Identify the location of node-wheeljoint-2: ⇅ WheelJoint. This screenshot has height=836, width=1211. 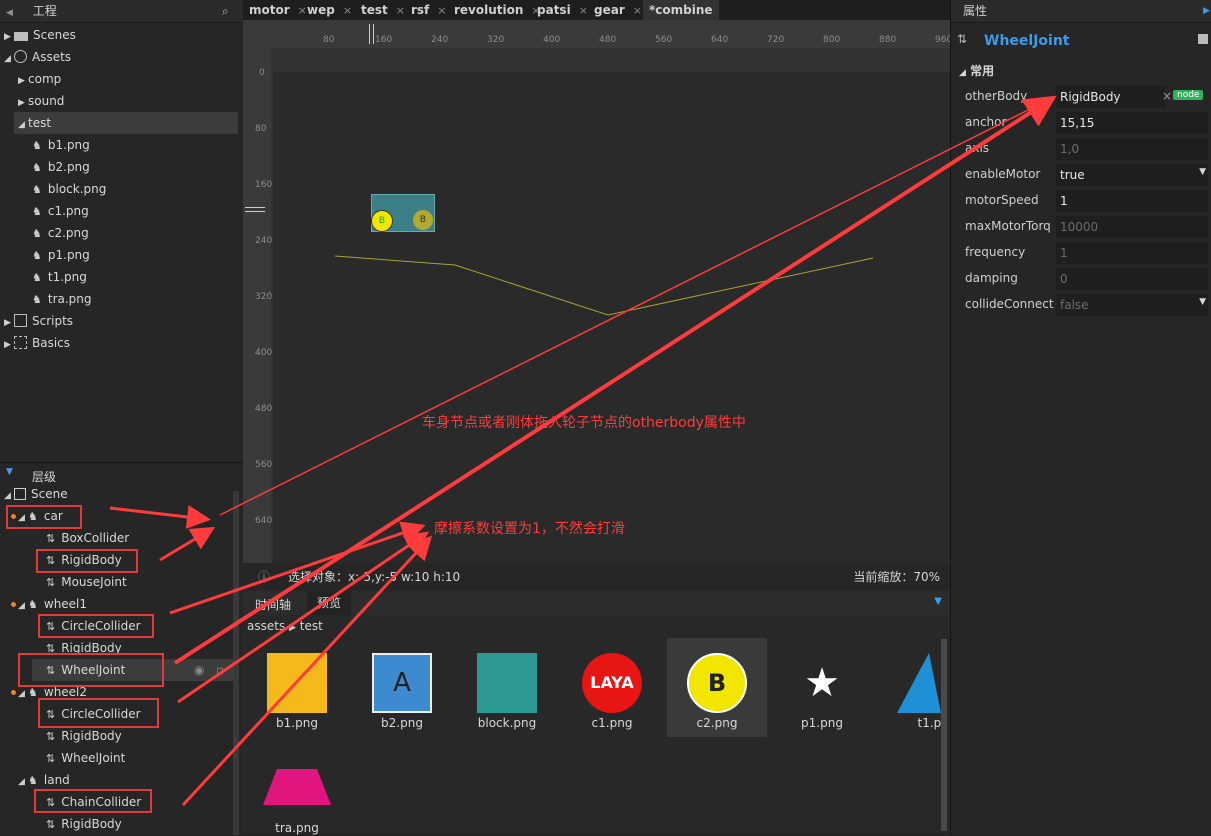
(85, 758).